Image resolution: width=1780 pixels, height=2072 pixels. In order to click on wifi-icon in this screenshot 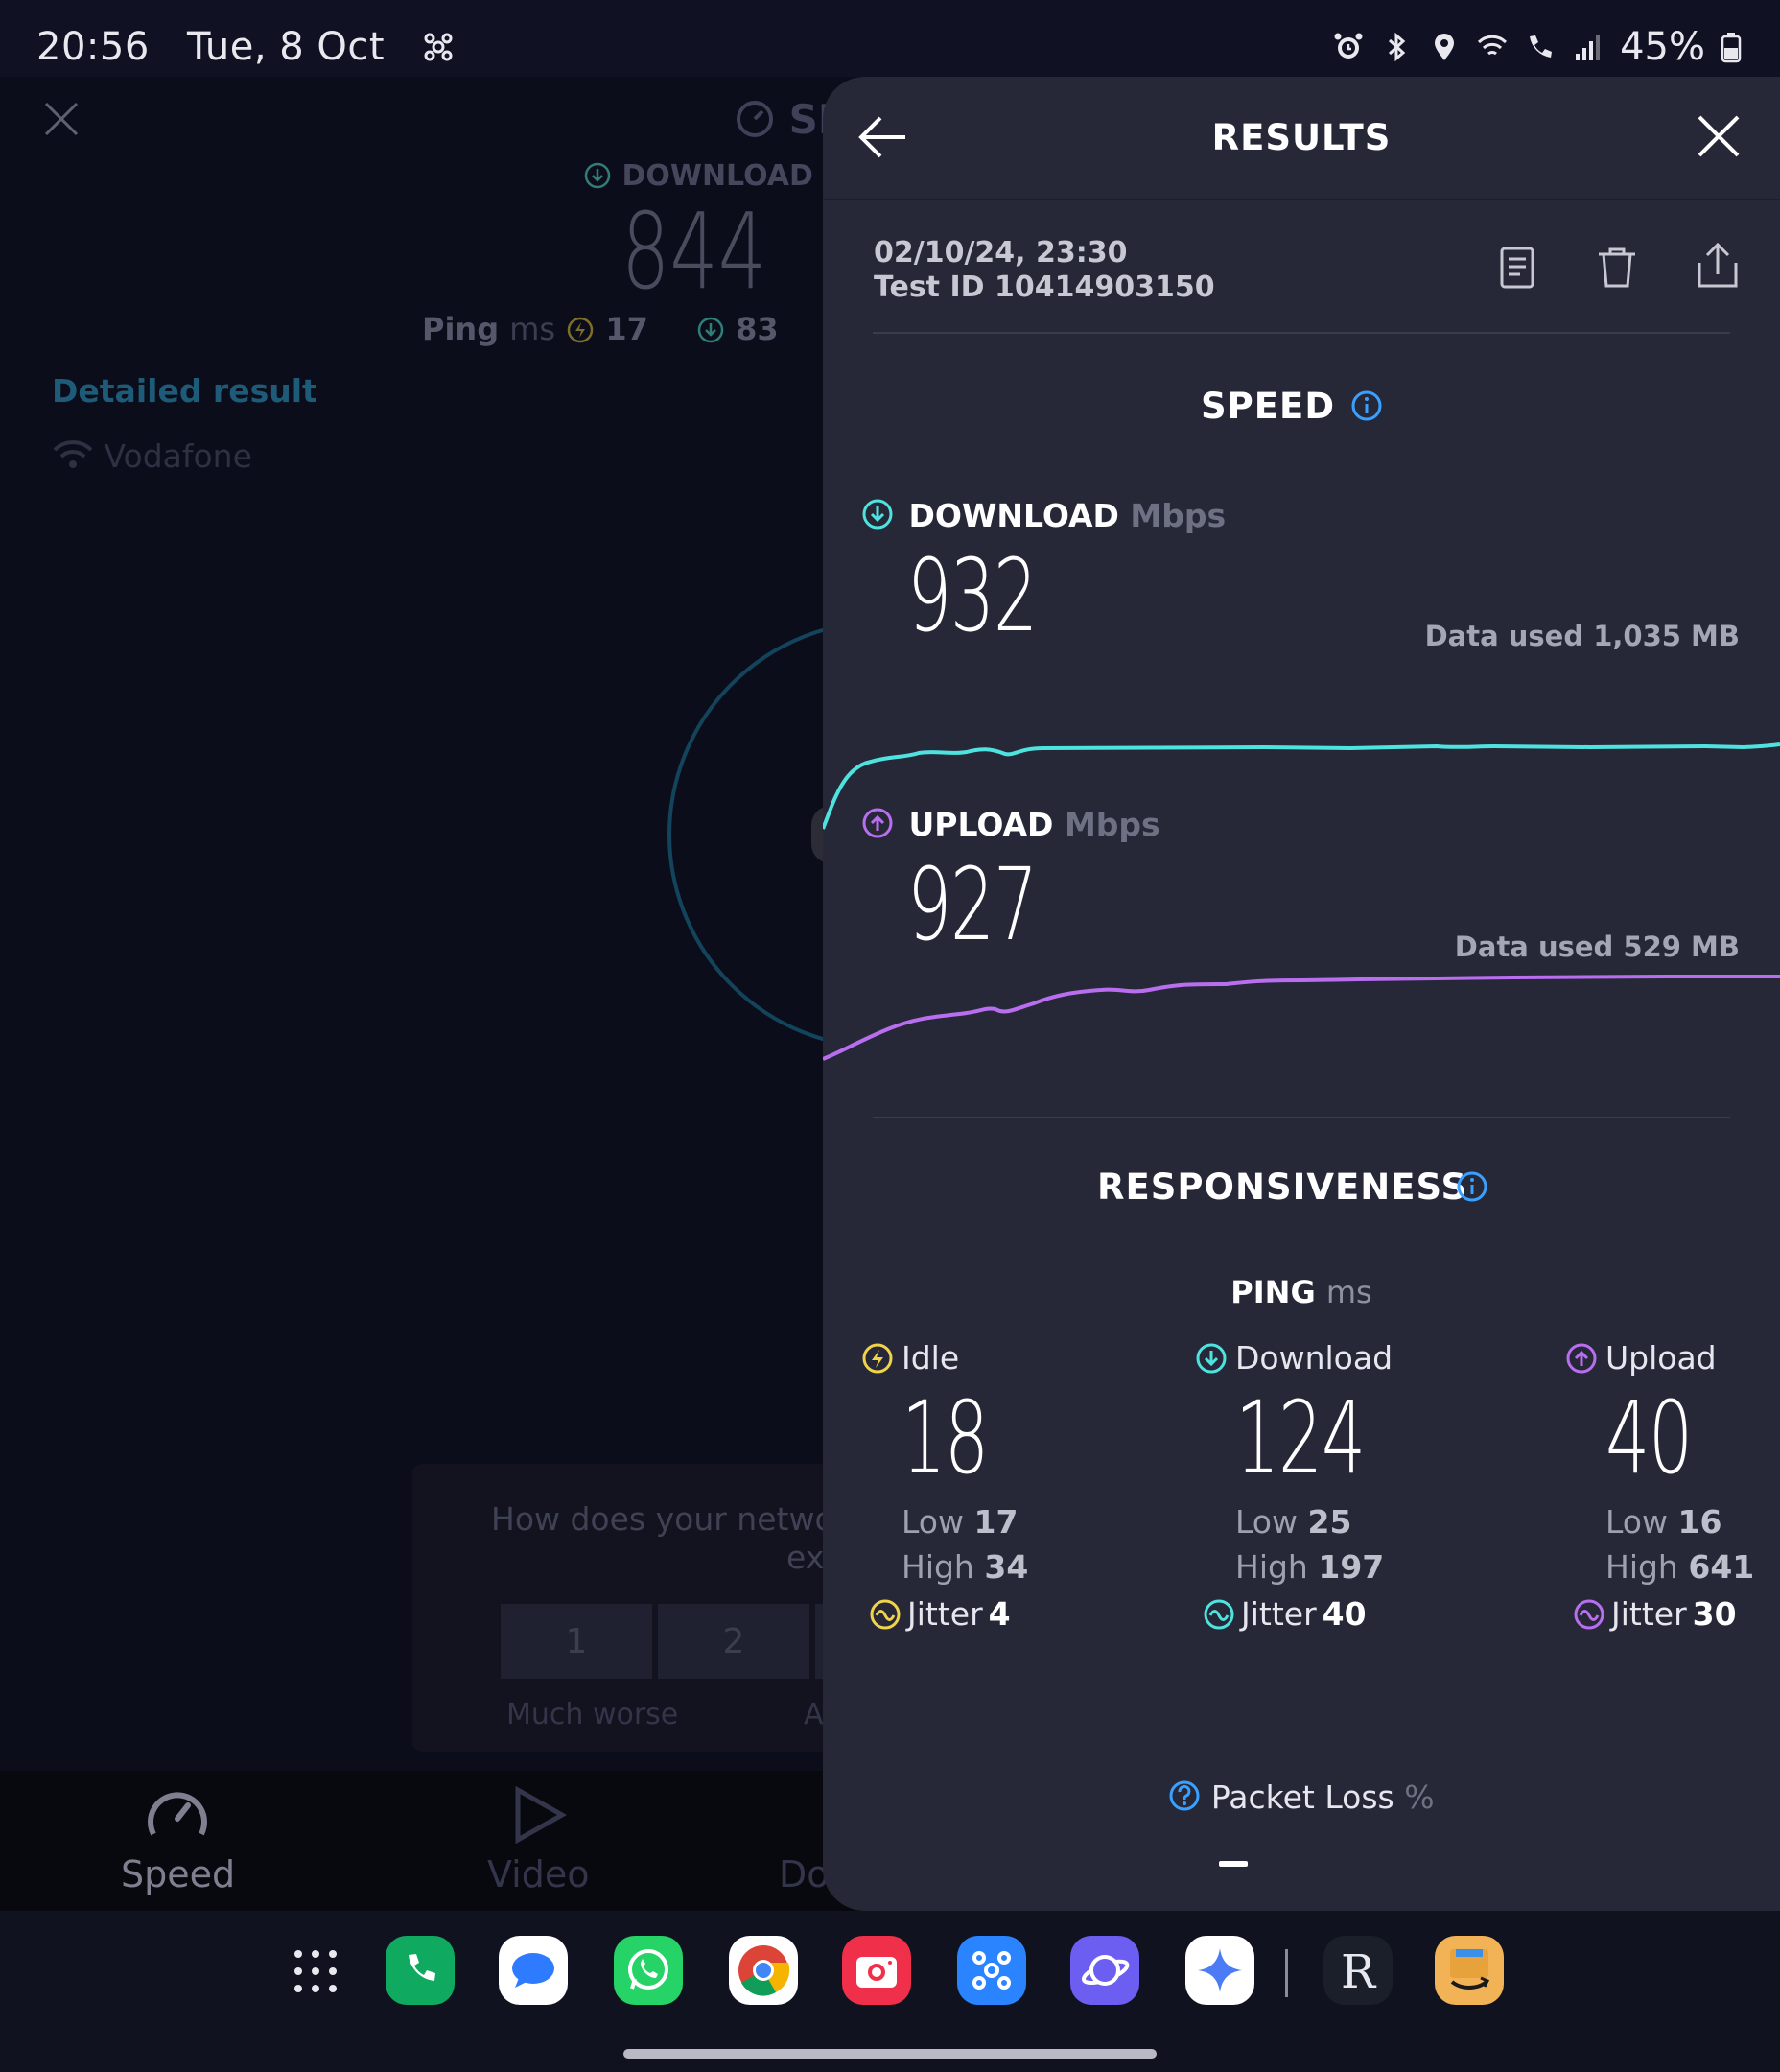, I will do `click(73, 454)`.